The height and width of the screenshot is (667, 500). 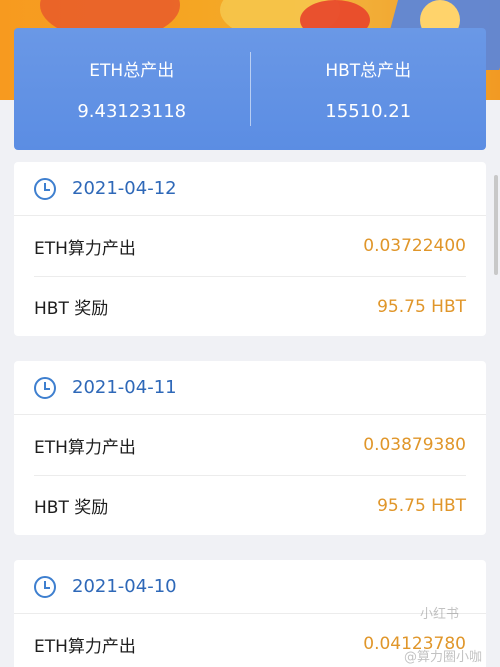 I want to click on watermark-handle: @算力圈小咖, so click(x=443, y=657).